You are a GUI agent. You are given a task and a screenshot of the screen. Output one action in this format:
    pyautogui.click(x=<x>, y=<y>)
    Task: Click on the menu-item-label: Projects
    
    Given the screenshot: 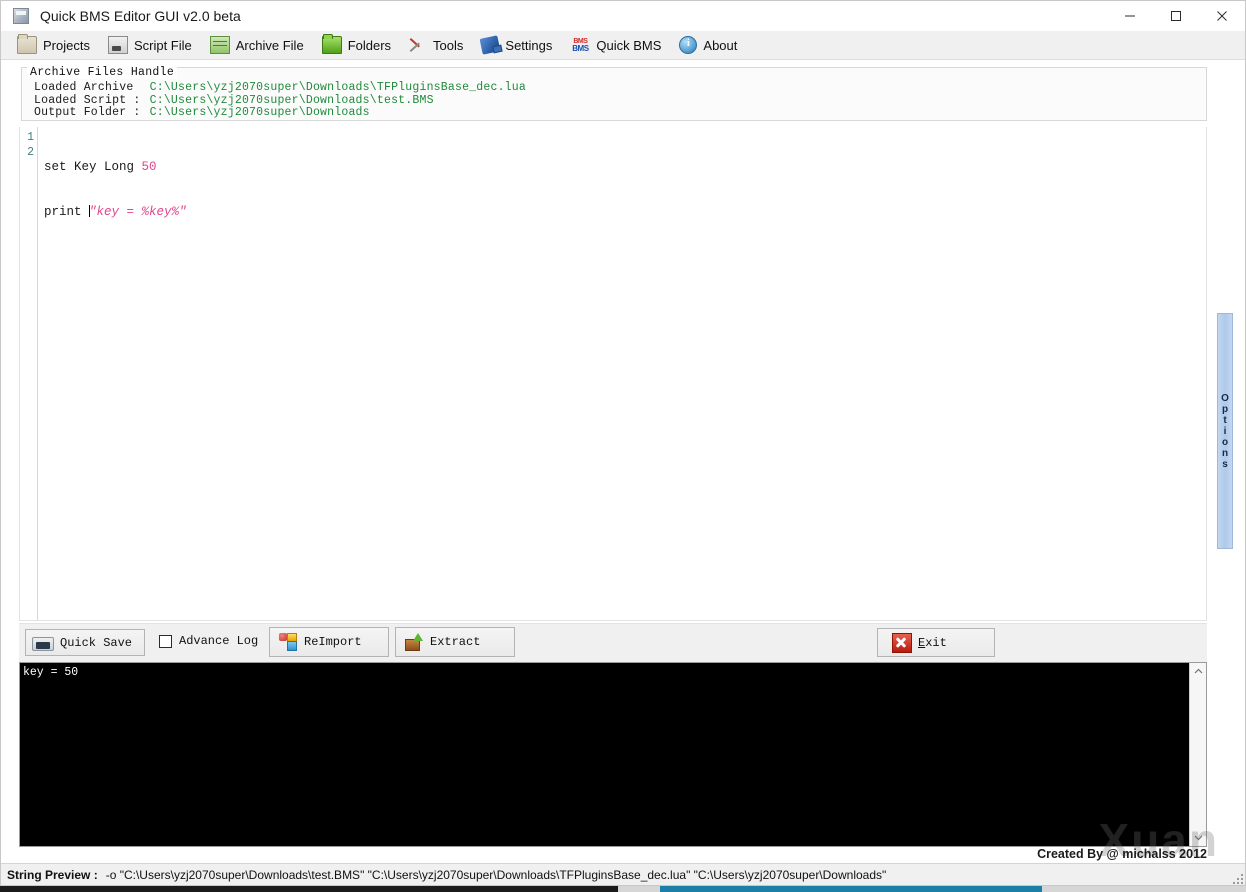 What is the action you would take?
    pyautogui.click(x=66, y=45)
    